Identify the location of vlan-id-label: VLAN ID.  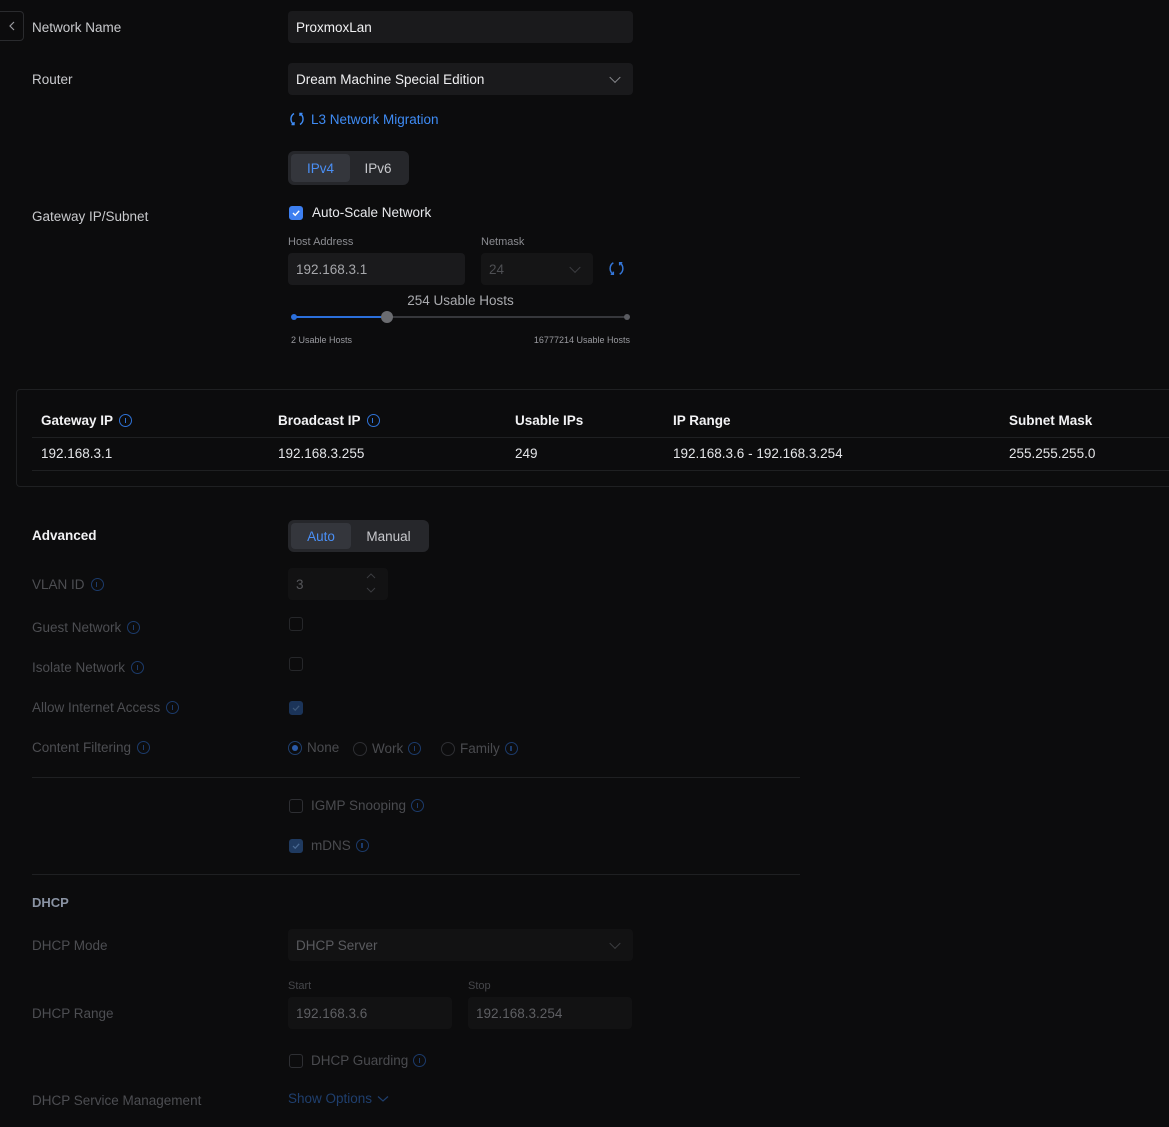
(68, 584).